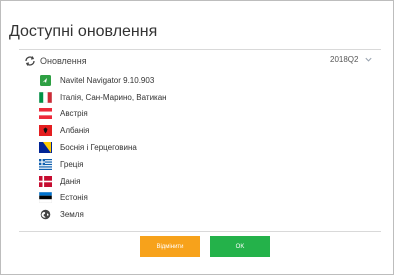 Image resolution: width=394 pixels, height=276 pixels. Describe the element at coordinates (63, 61) in the screenshot. I see `updates-header-label: Оновлення` at that location.